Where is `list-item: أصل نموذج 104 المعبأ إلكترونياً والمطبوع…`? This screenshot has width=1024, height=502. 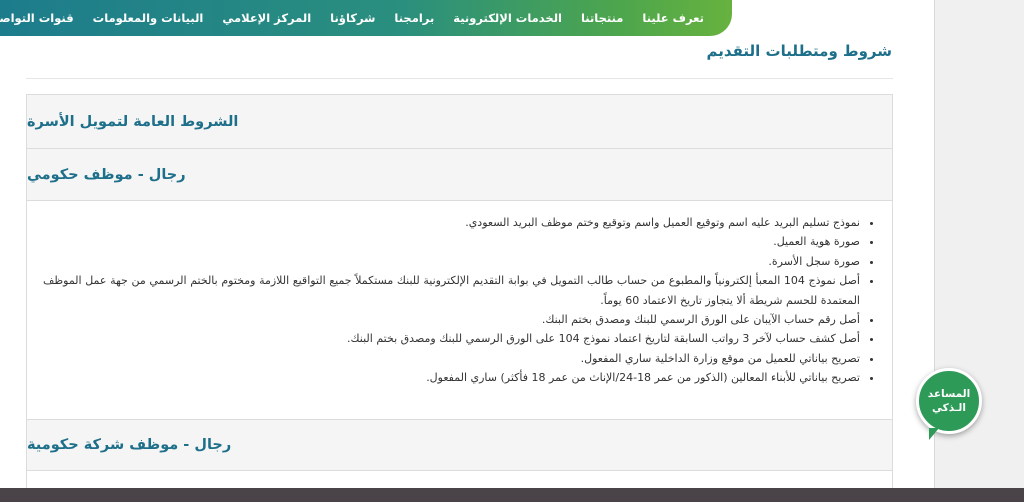 list-item: أصل نموذج 104 المعبأ إلكترونياً والمطبوع… is located at coordinates (451, 290).